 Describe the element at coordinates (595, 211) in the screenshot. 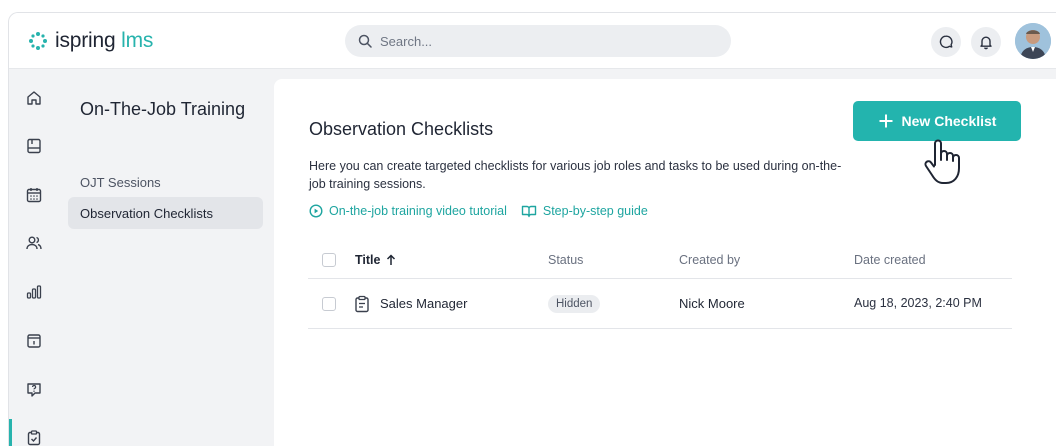

I see `step-by-step-guide-label: Step-by-step guide` at that location.